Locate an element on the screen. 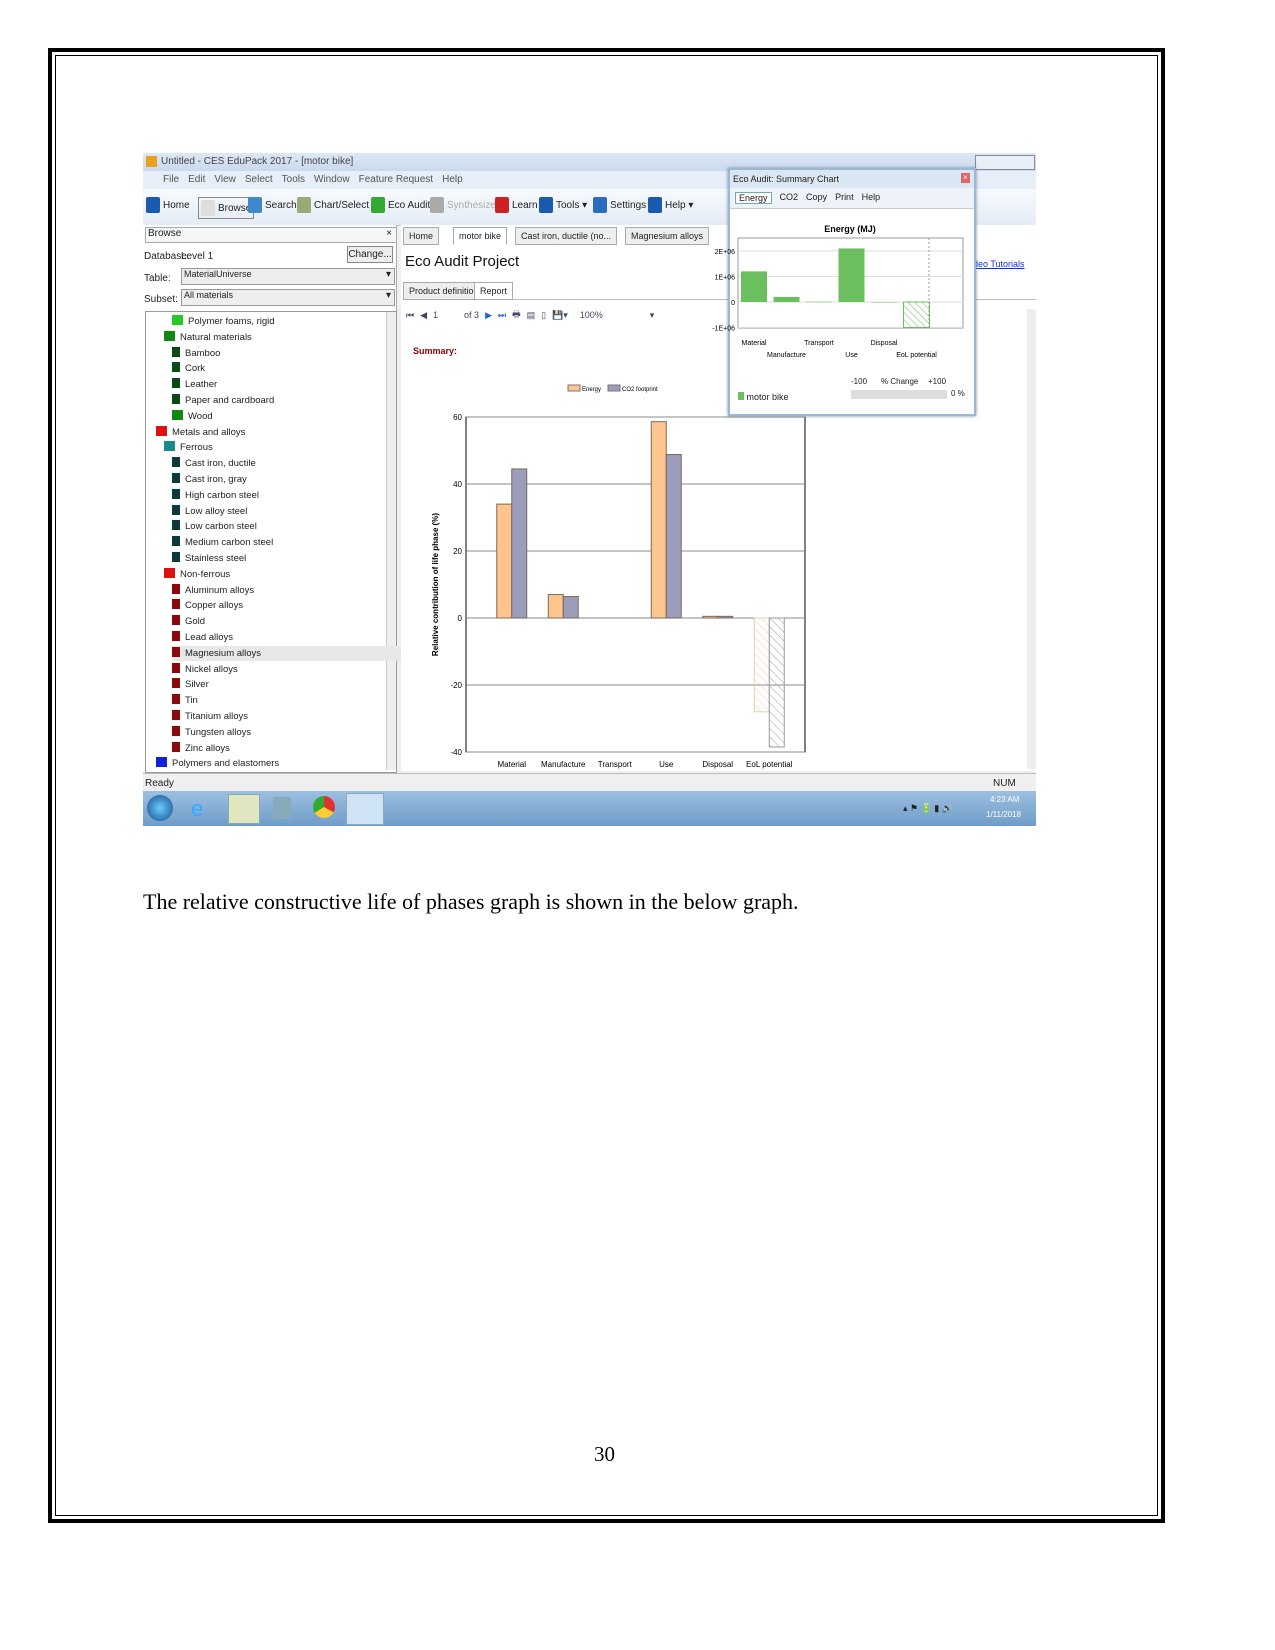 This screenshot has height=1650, width=1275. y-tick-label: 20 is located at coordinates (457, 551).